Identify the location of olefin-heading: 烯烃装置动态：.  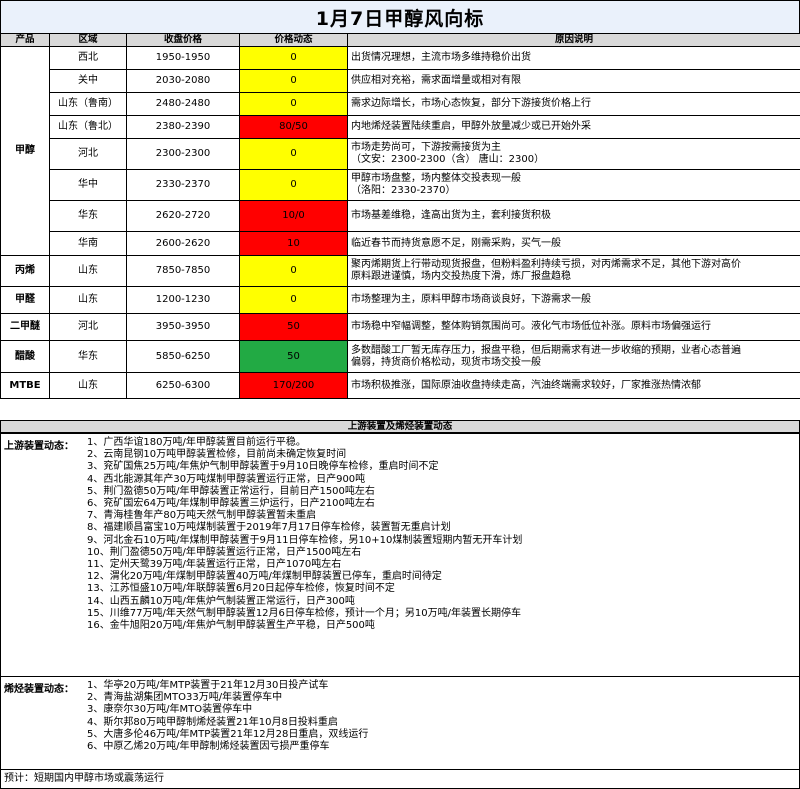
(39, 689).